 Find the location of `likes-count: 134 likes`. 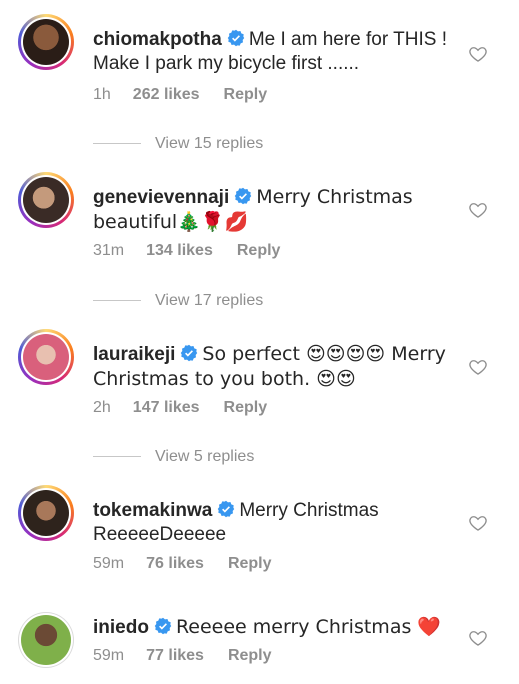

likes-count: 134 likes is located at coordinates (179, 251).